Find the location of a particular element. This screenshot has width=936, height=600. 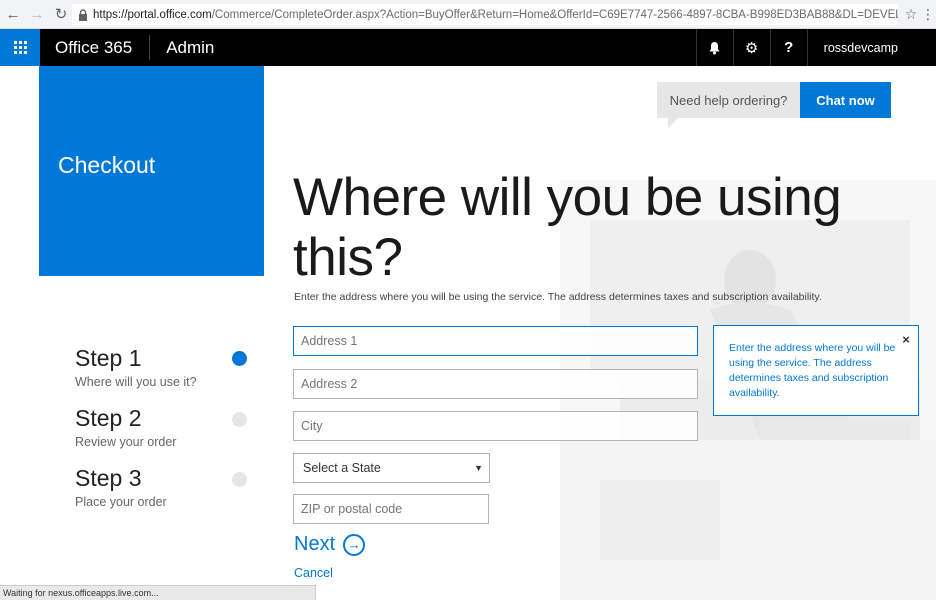

user-name: rossdevcamp is located at coordinates (862, 47).